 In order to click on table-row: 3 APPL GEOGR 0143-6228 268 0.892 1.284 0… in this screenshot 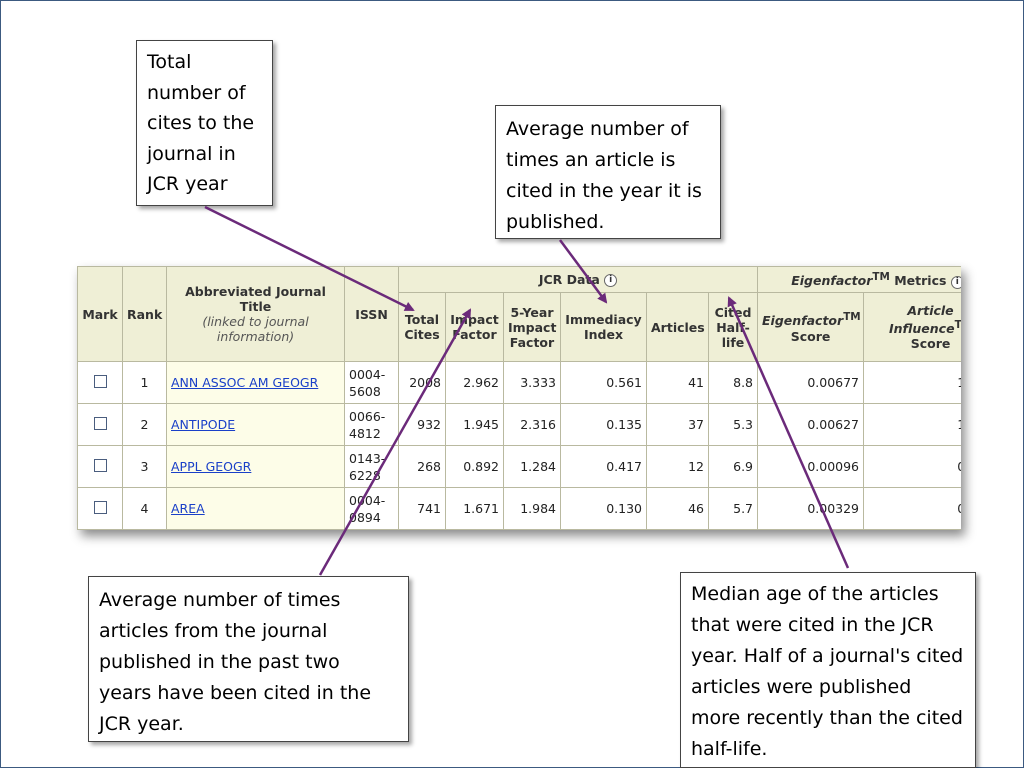, I will do `click(519, 466)`.